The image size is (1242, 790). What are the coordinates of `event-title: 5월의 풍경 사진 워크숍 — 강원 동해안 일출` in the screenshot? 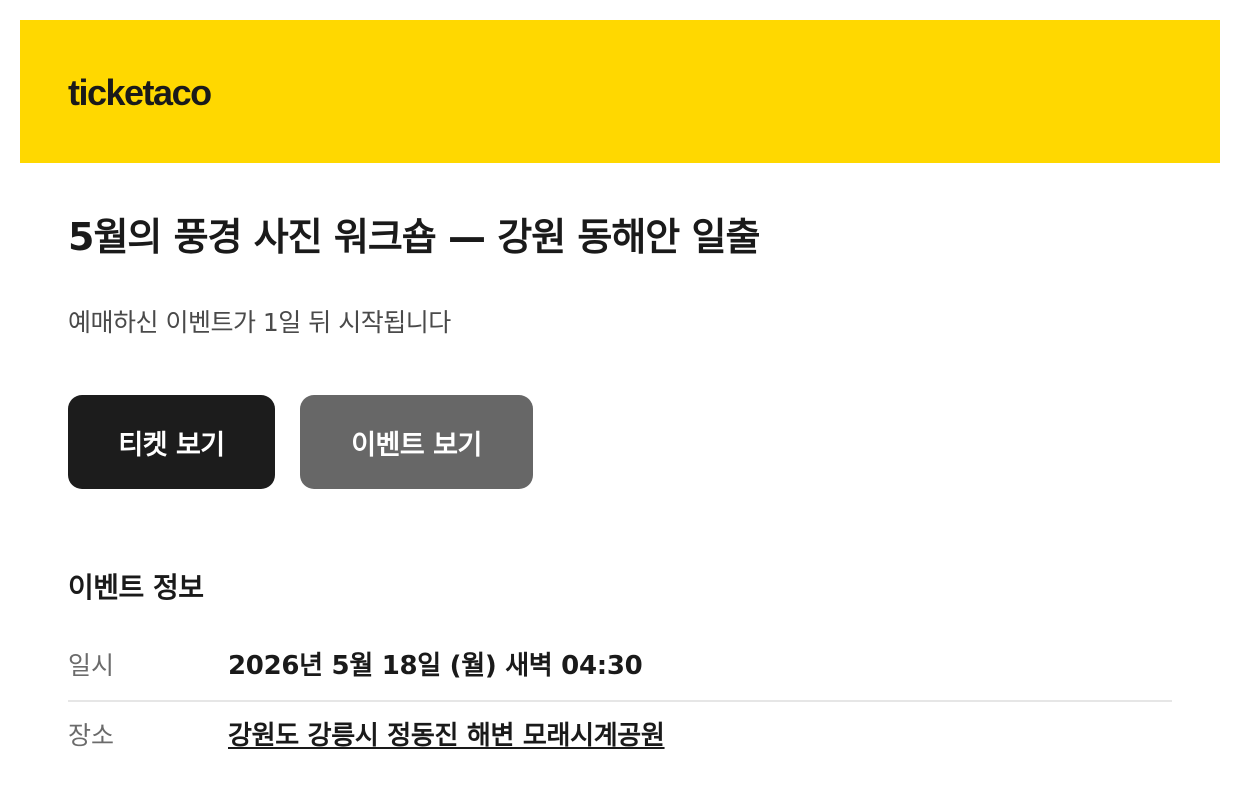 It's located at (414, 237).